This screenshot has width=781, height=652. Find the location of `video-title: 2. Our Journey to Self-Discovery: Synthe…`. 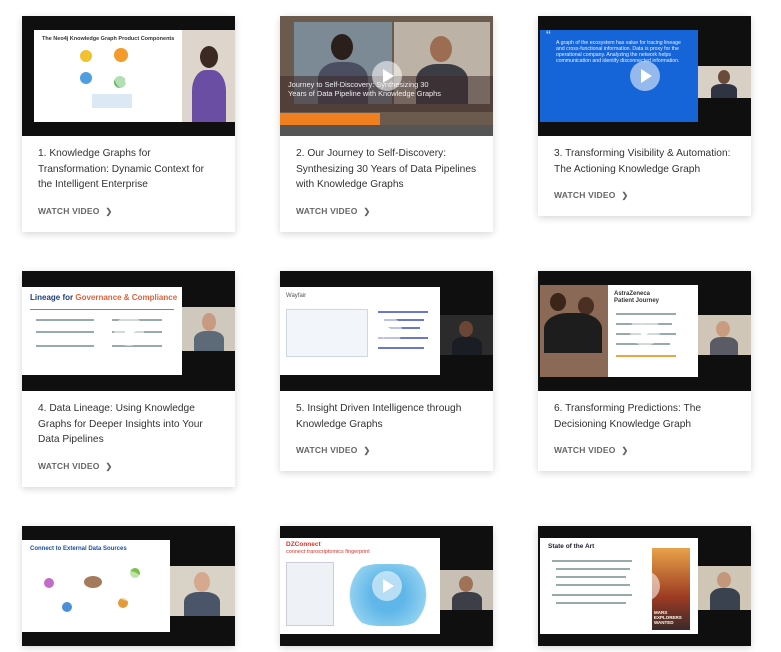

video-title: 2. Our Journey to Self-Discovery: Synthe… is located at coordinates (386, 169).